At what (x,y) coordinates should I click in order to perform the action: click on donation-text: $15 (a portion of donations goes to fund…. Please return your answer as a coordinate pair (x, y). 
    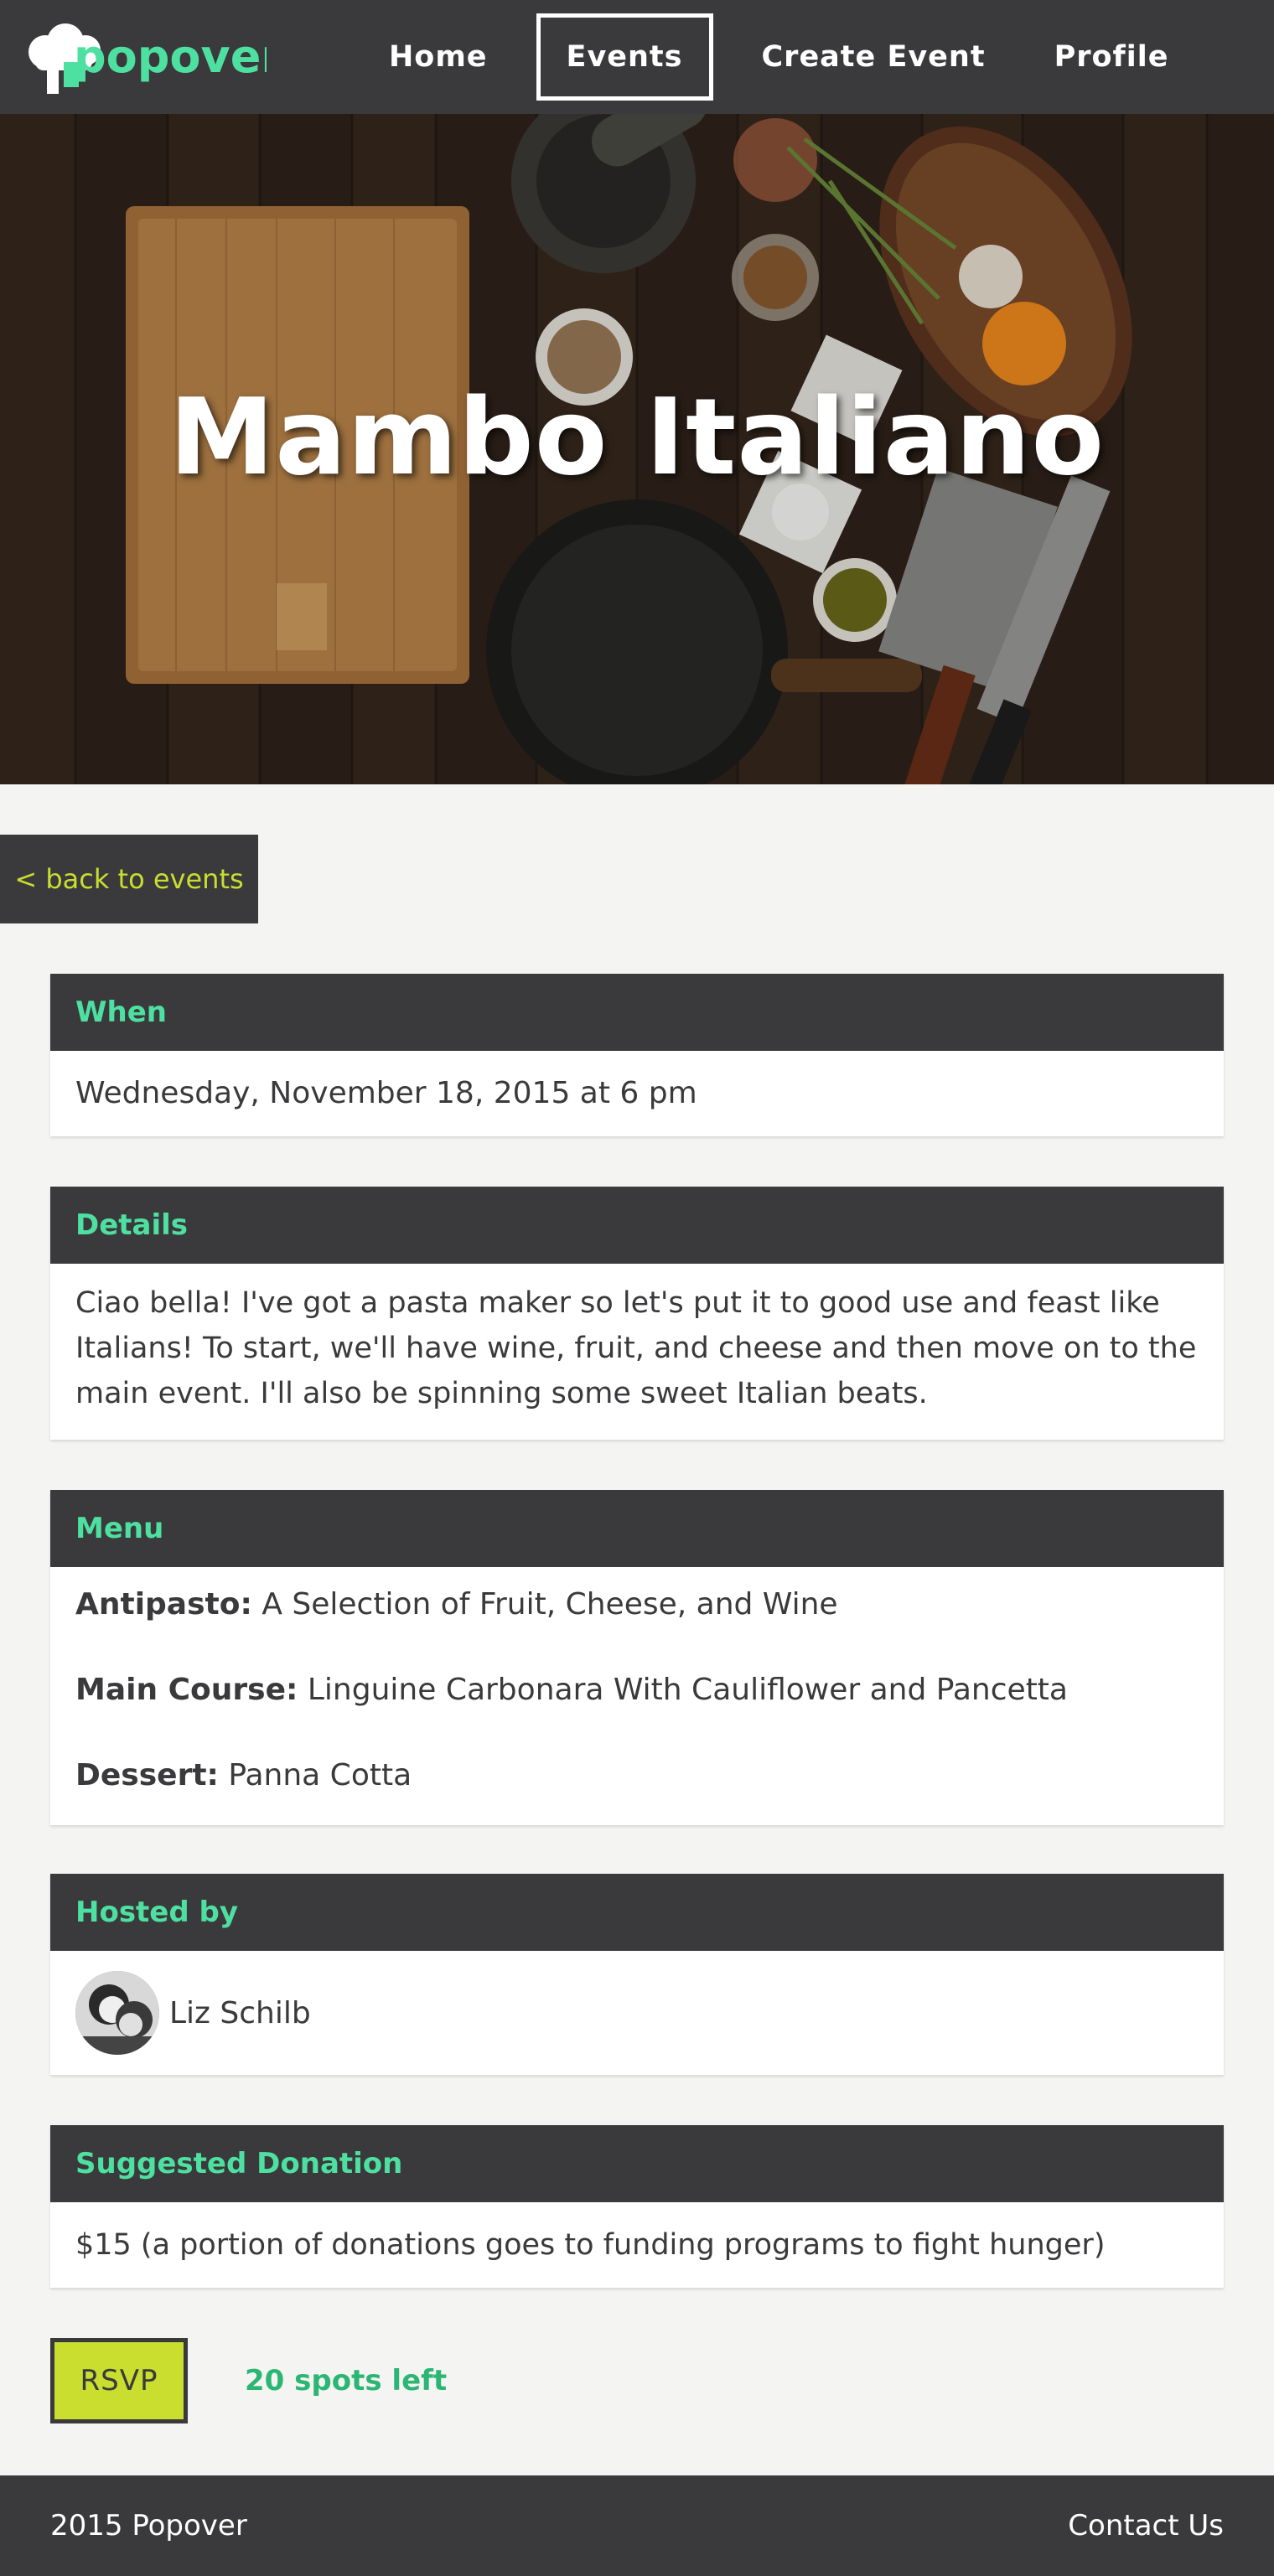
    Looking at the image, I should click on (590, 2245).